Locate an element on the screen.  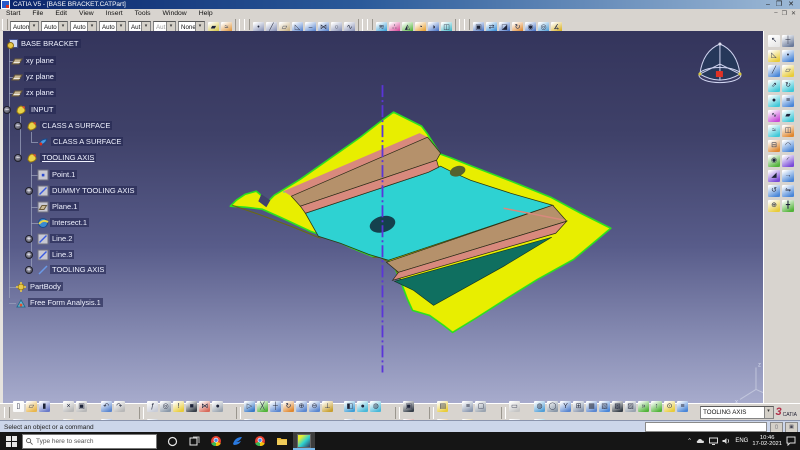
sweep-icon: ∿ is located at coordinates (774, 116).